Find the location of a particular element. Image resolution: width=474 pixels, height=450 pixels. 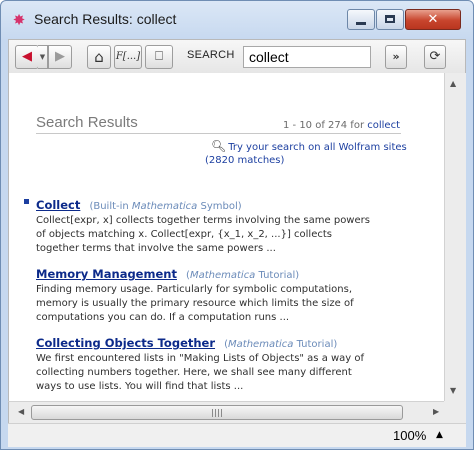

refresh-button: ⟳ is located at coordinates (435, 57).